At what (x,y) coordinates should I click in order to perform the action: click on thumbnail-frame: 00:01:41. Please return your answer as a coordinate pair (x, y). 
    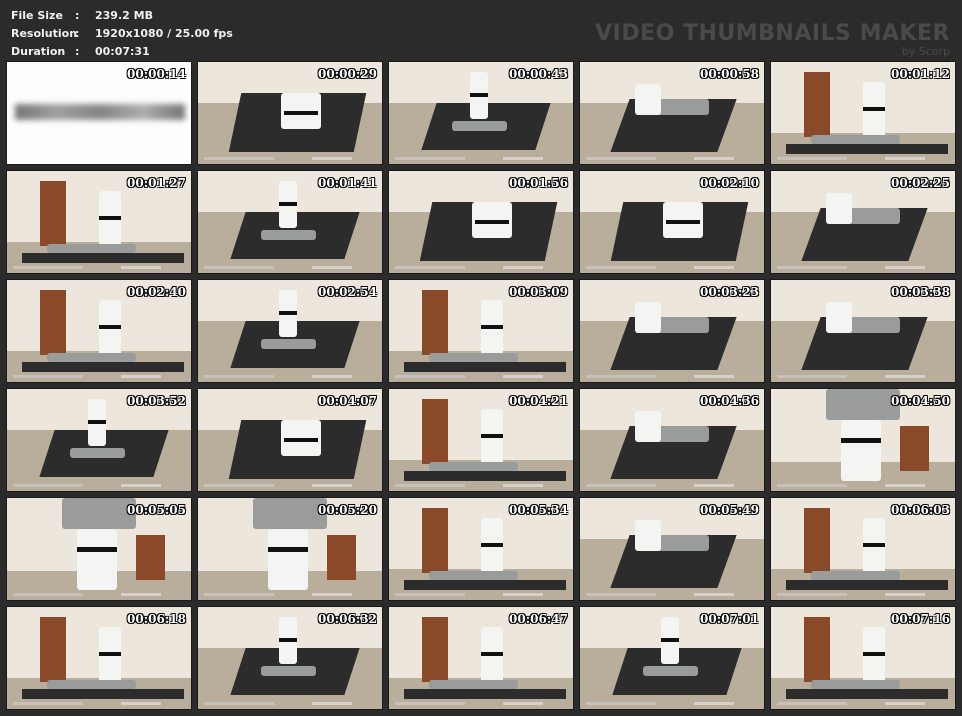
    Looking at the image, I should click on (290, 222).